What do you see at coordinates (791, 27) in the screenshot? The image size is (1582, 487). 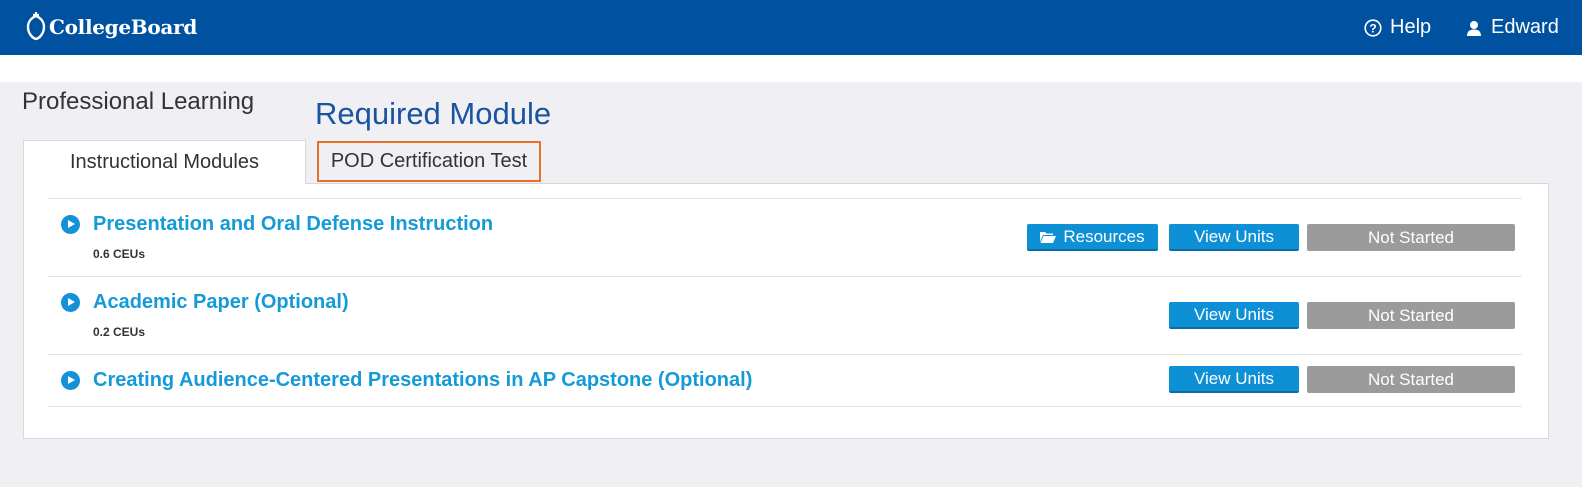 I see `top-navigation-bar: CollegeBoard ? Help Edward` at bounding box center [791, 27].